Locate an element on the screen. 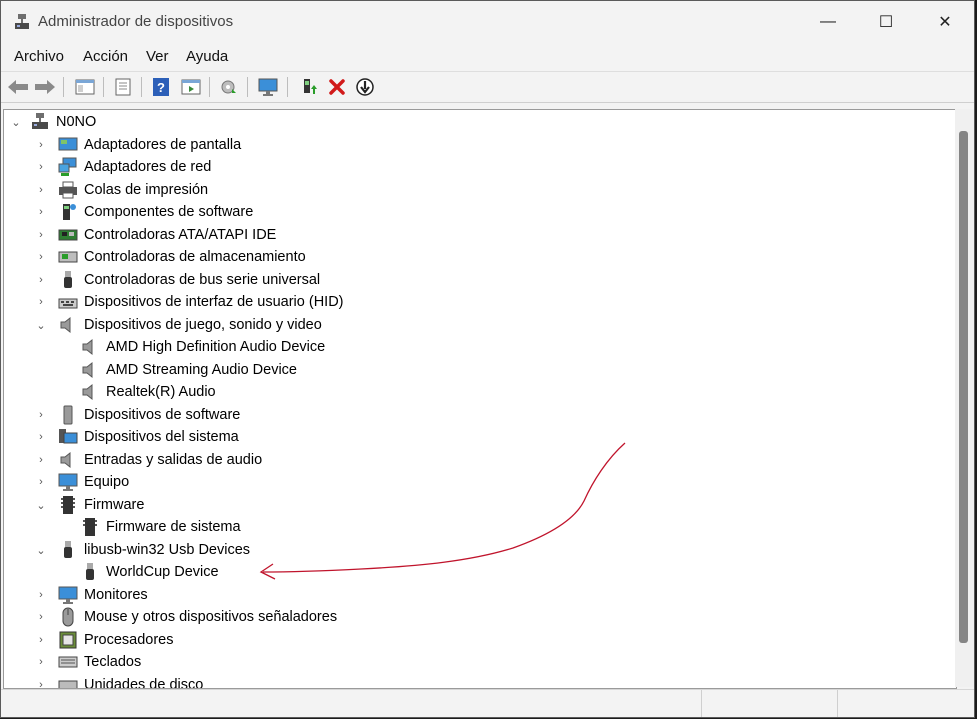 The width and height of the screenshot is (977, 719). action-pane-icon is located at coordinates (191, 87).